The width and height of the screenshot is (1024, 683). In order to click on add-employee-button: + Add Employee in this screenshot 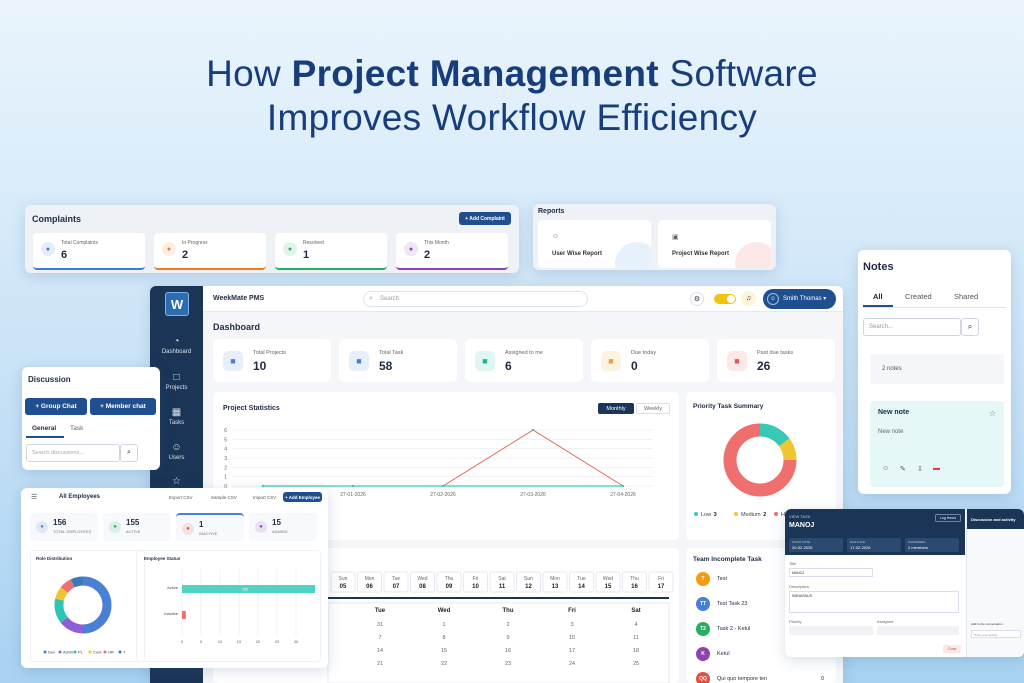, I will do `click(302, 497)`.